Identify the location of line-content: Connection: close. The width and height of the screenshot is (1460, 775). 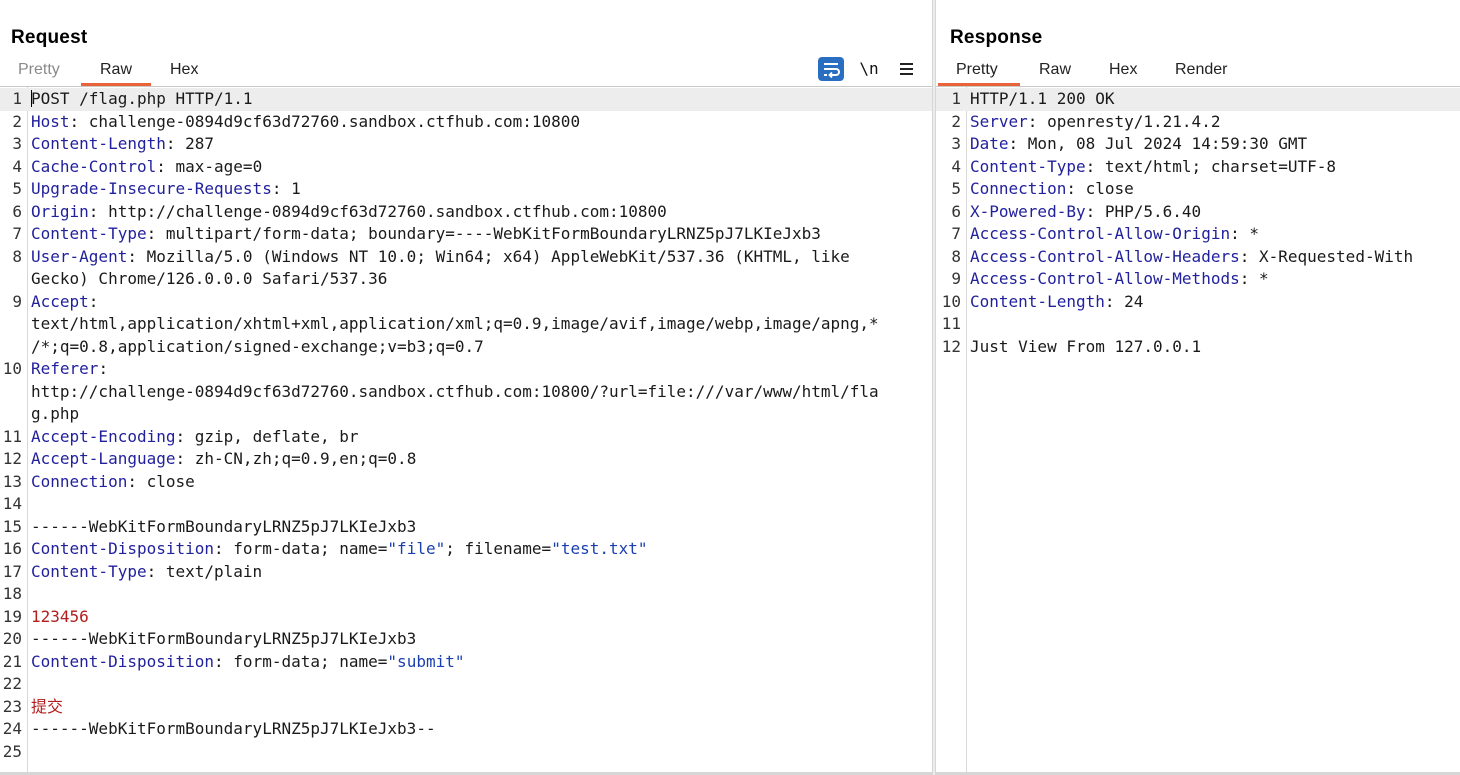
(1052, 189).